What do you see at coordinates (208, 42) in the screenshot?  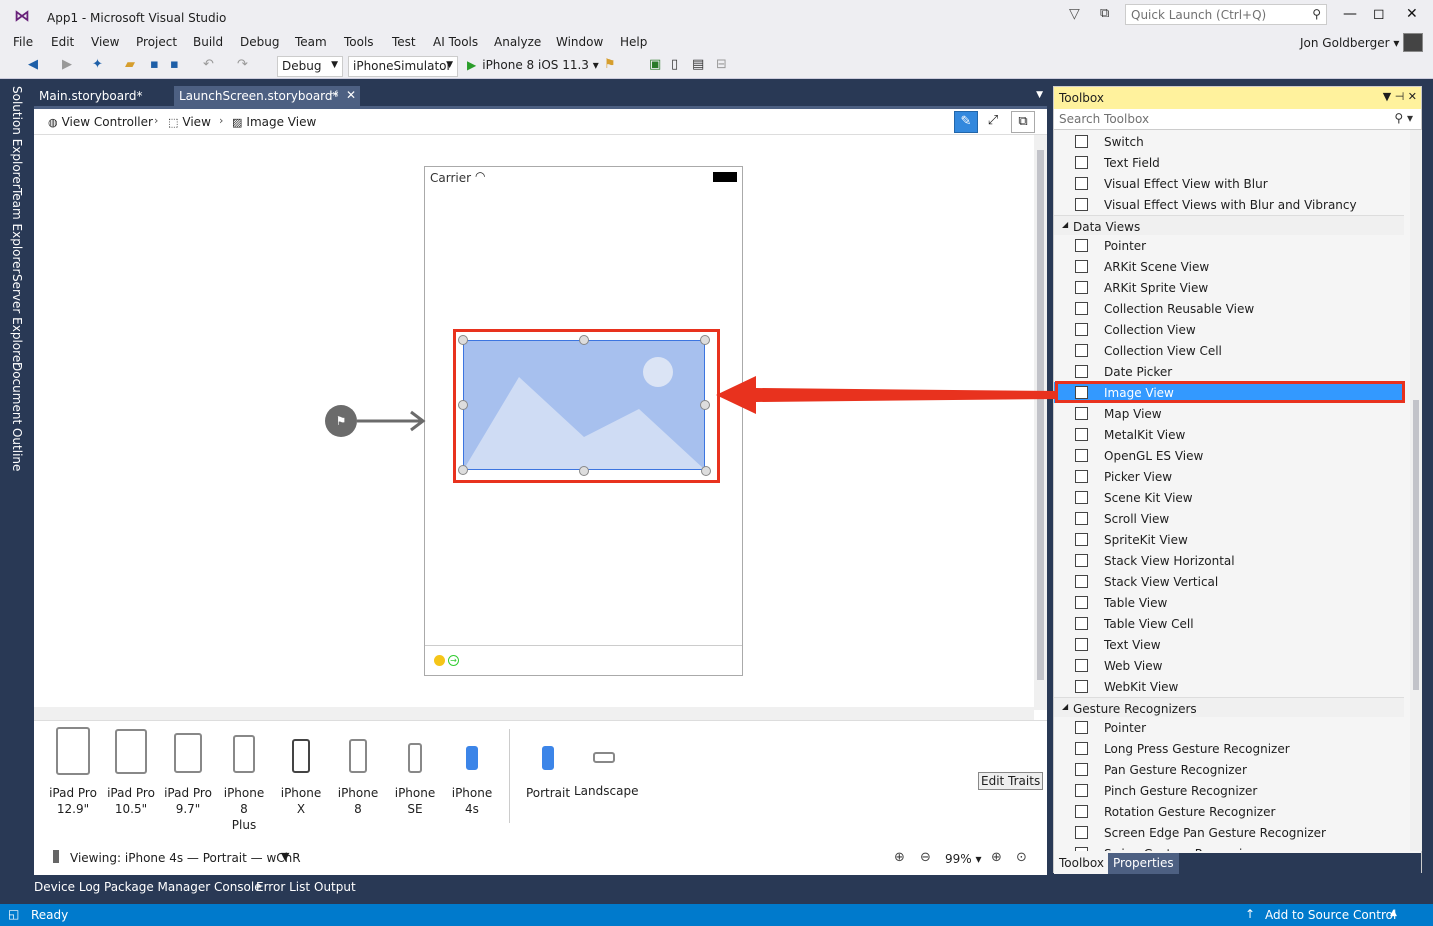 I see `menu-build: Build` at bounding box center [208, 42].